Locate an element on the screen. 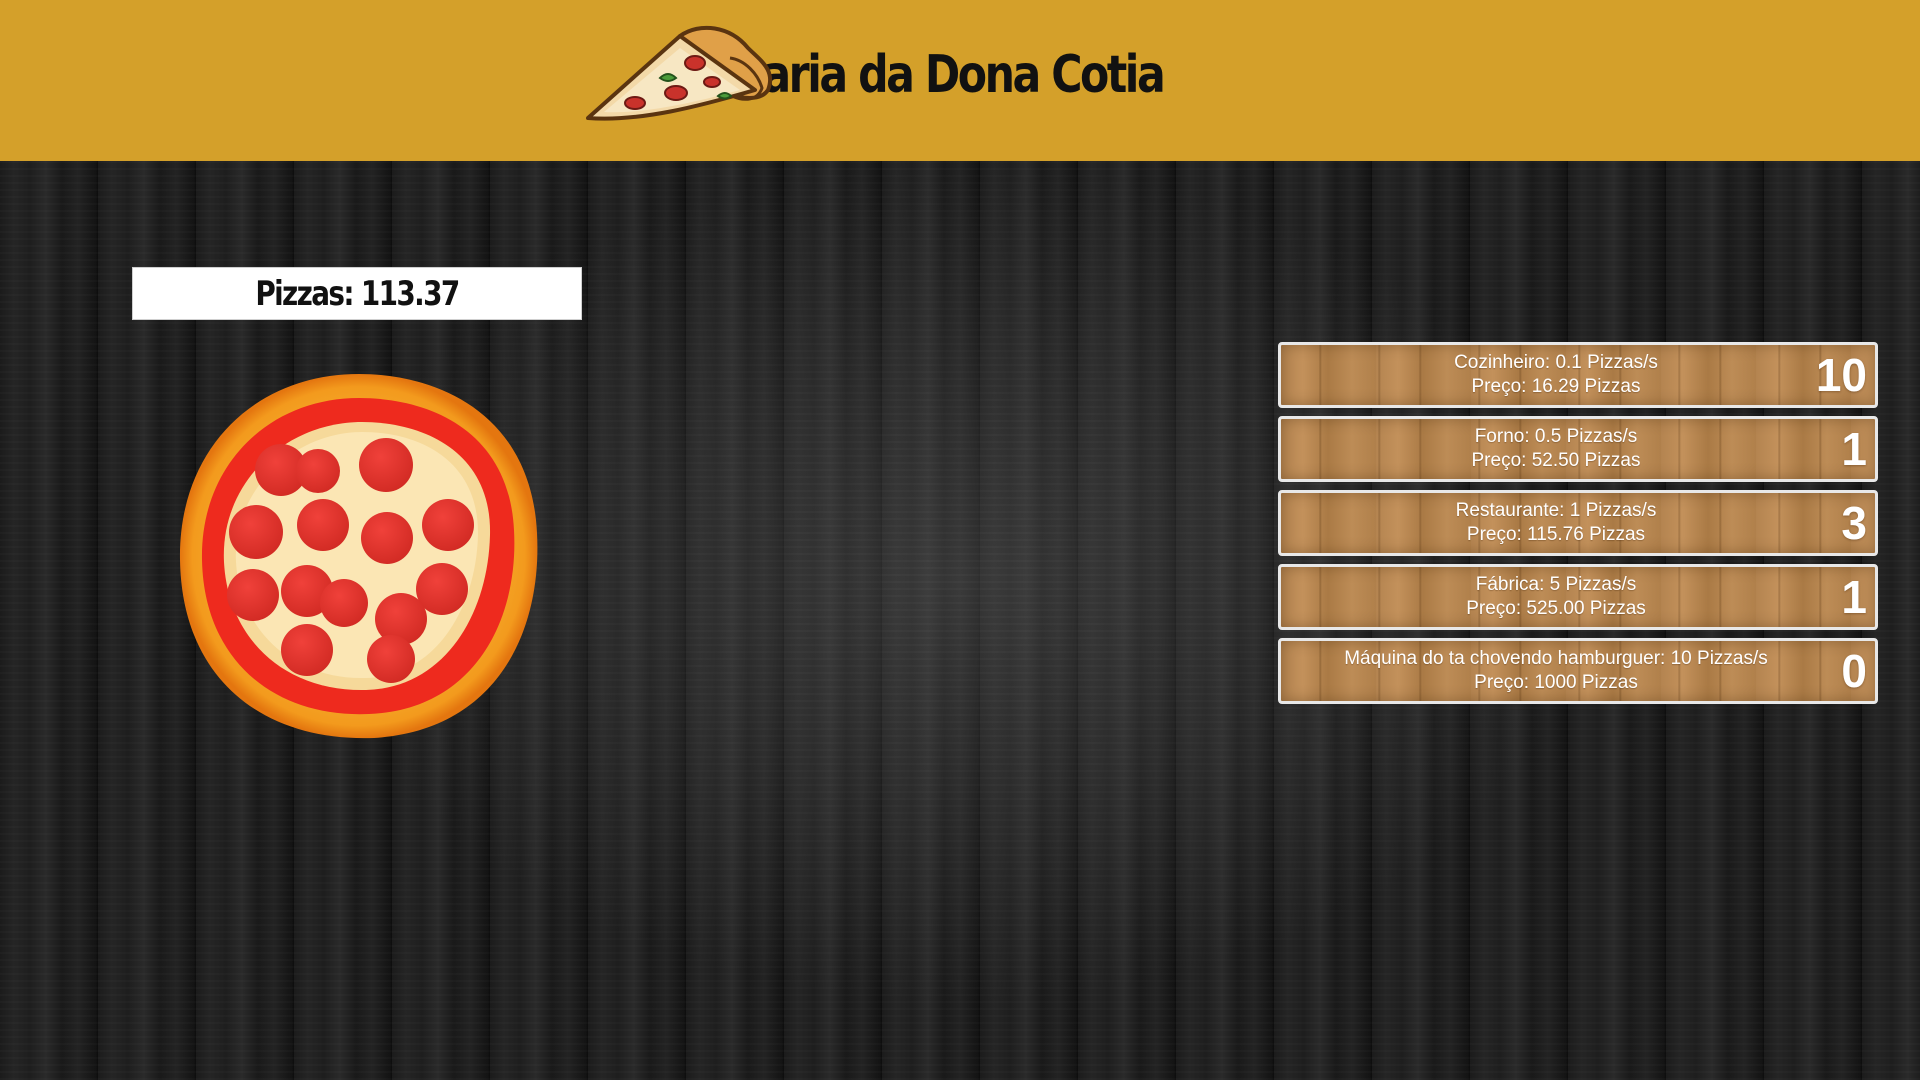 The width and height of the screenshot is (1920, 1080). pizza-counter: Pizzas: 113.37 is located at coordinates (357, 293).